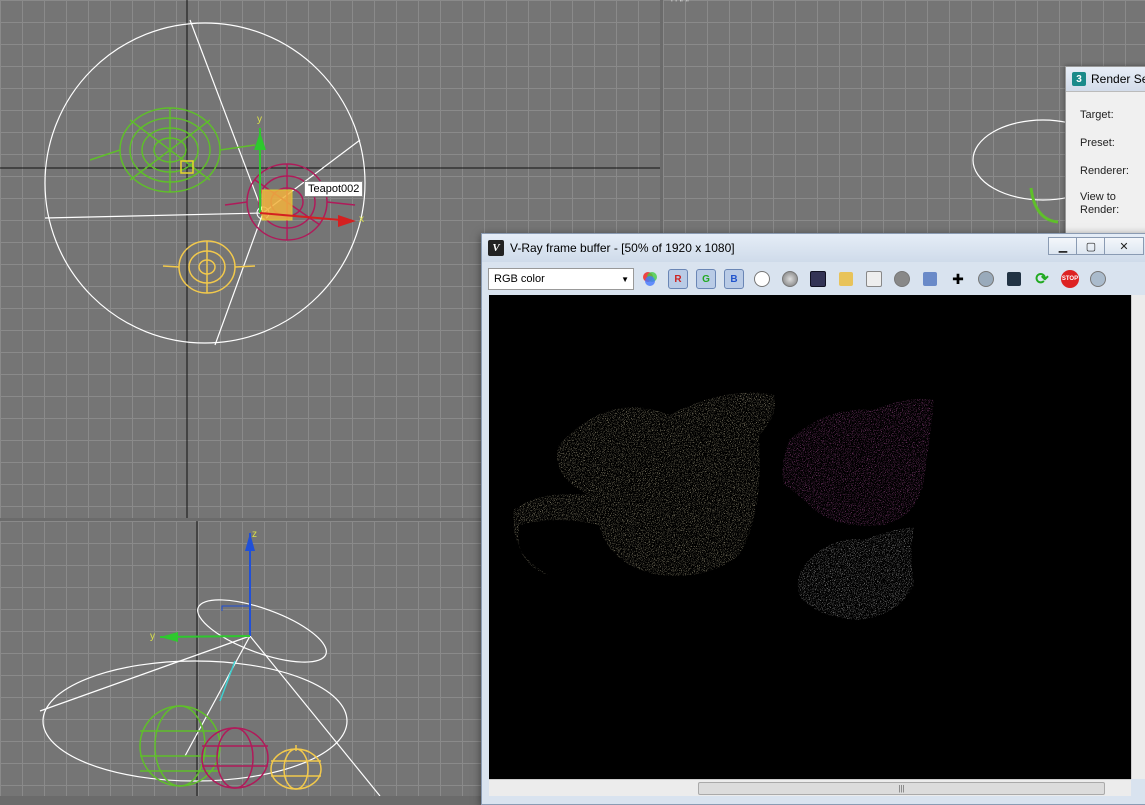 This screenshot has height=805, width=1145. I want to click on teapot-render-icon, so click(986, 279).